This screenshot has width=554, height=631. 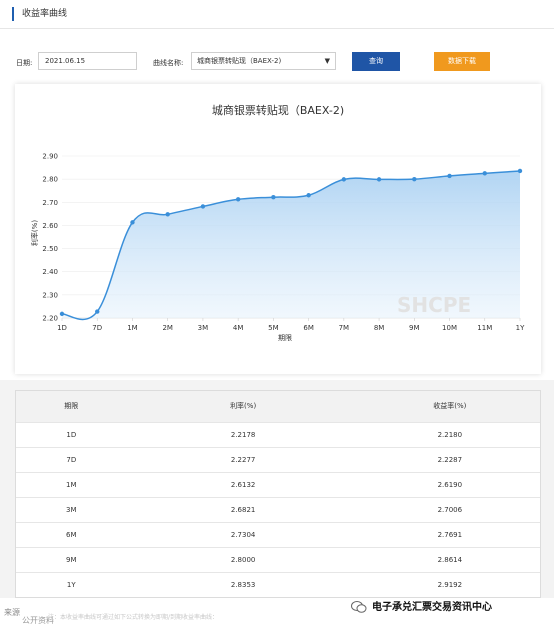 I want to click on cell-rate: 2.2178, so click(x=243, y=435).